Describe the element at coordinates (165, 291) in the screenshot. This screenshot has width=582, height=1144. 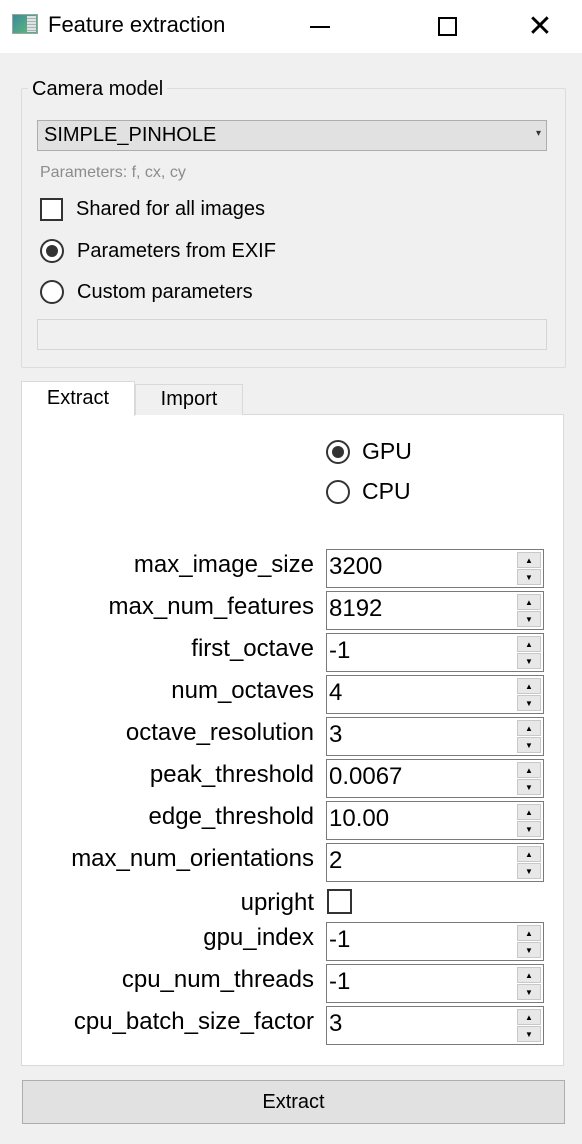
I see `radio-label: Custom parameters` at that location.